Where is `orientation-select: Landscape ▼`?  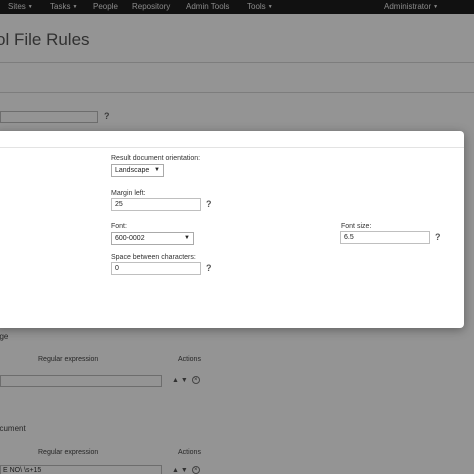
orientation-select: Landscape ▼ is located at coordinates (137, 170).